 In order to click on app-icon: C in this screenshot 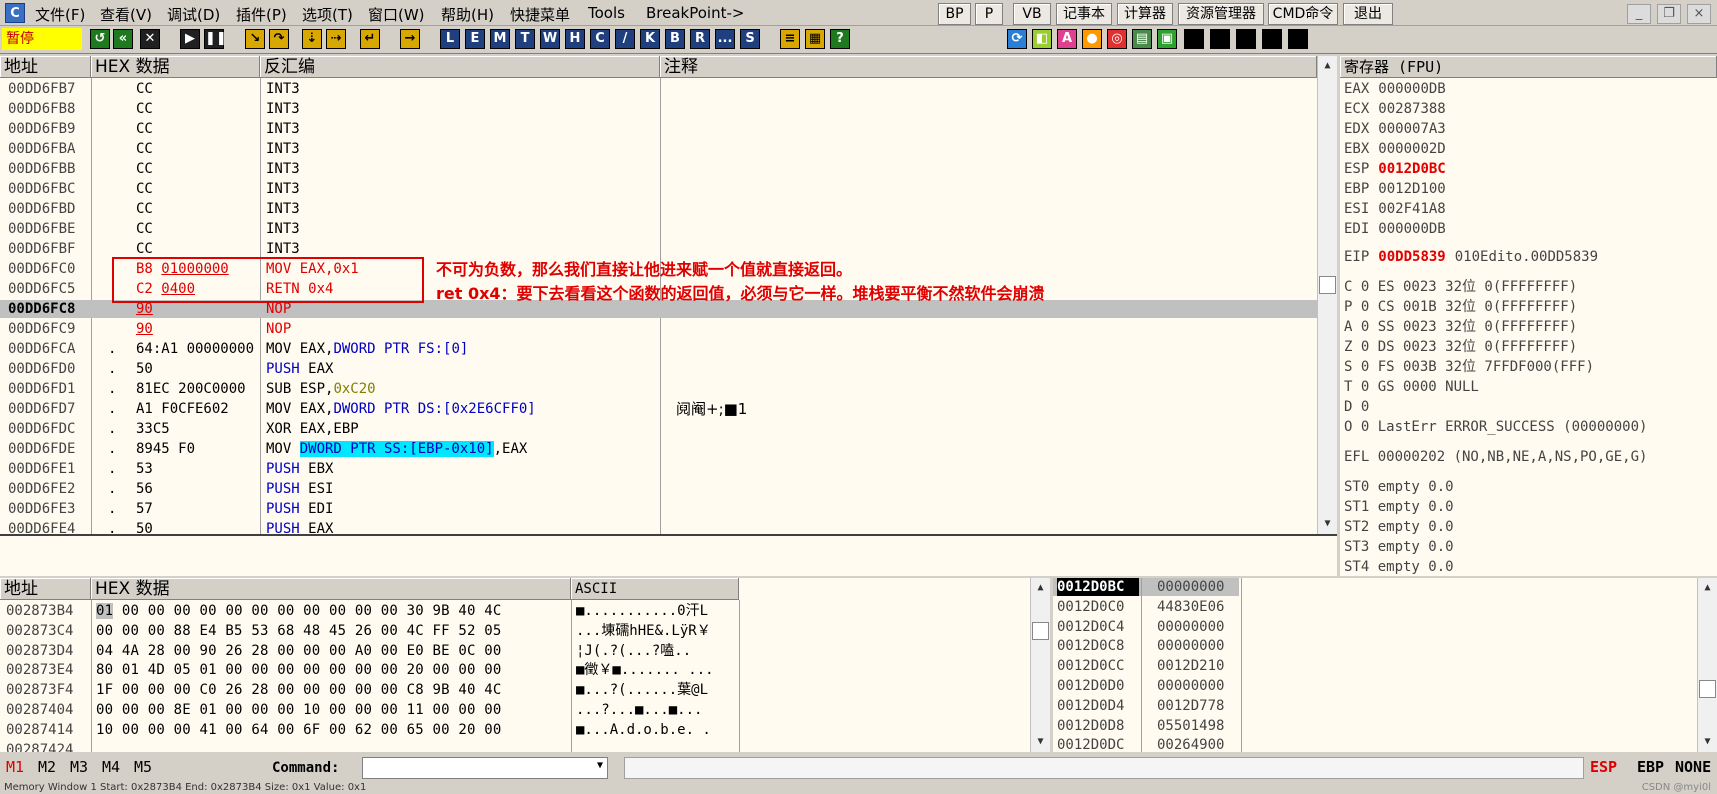, I will do `click(15, 13)`.